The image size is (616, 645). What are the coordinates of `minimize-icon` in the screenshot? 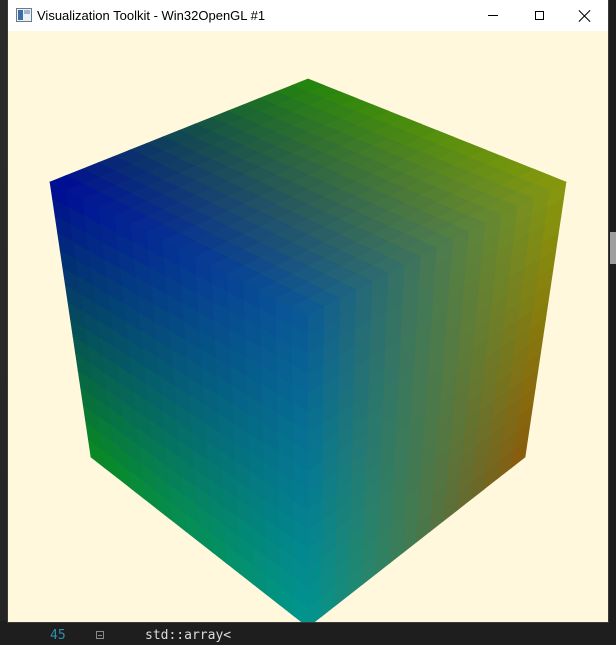 It's located at (493, 15).